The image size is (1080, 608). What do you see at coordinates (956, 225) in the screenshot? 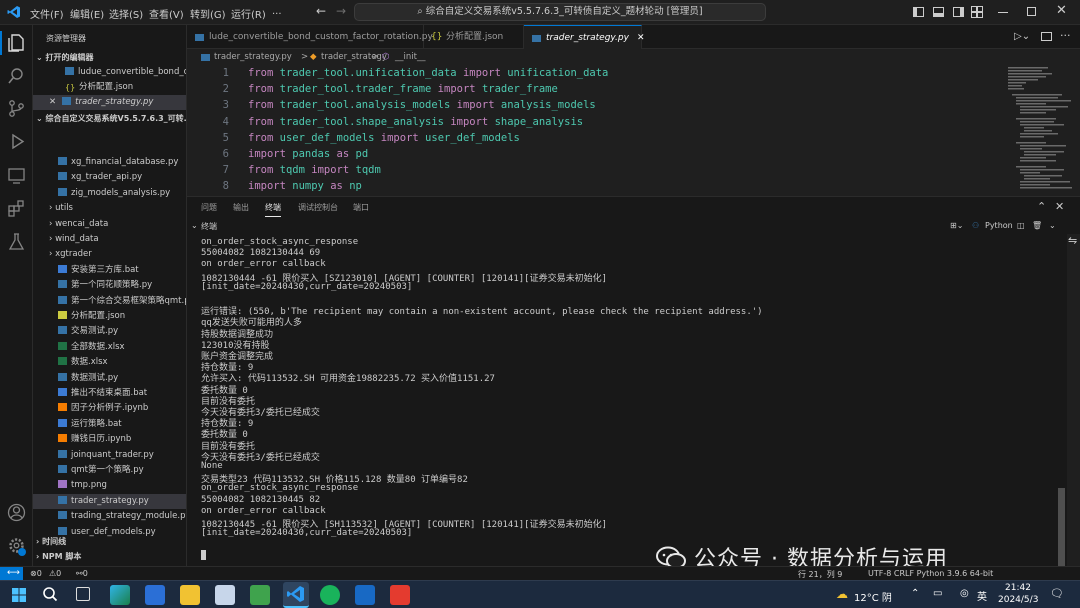
I see `new-terminal-icon: ⊞⌄` at bounding box center [956, 225].